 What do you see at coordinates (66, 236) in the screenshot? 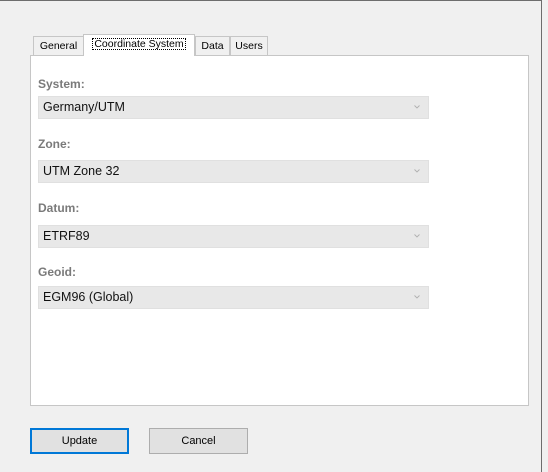
I see `datum-value: ETRF89` at bounding box center [66, 236].